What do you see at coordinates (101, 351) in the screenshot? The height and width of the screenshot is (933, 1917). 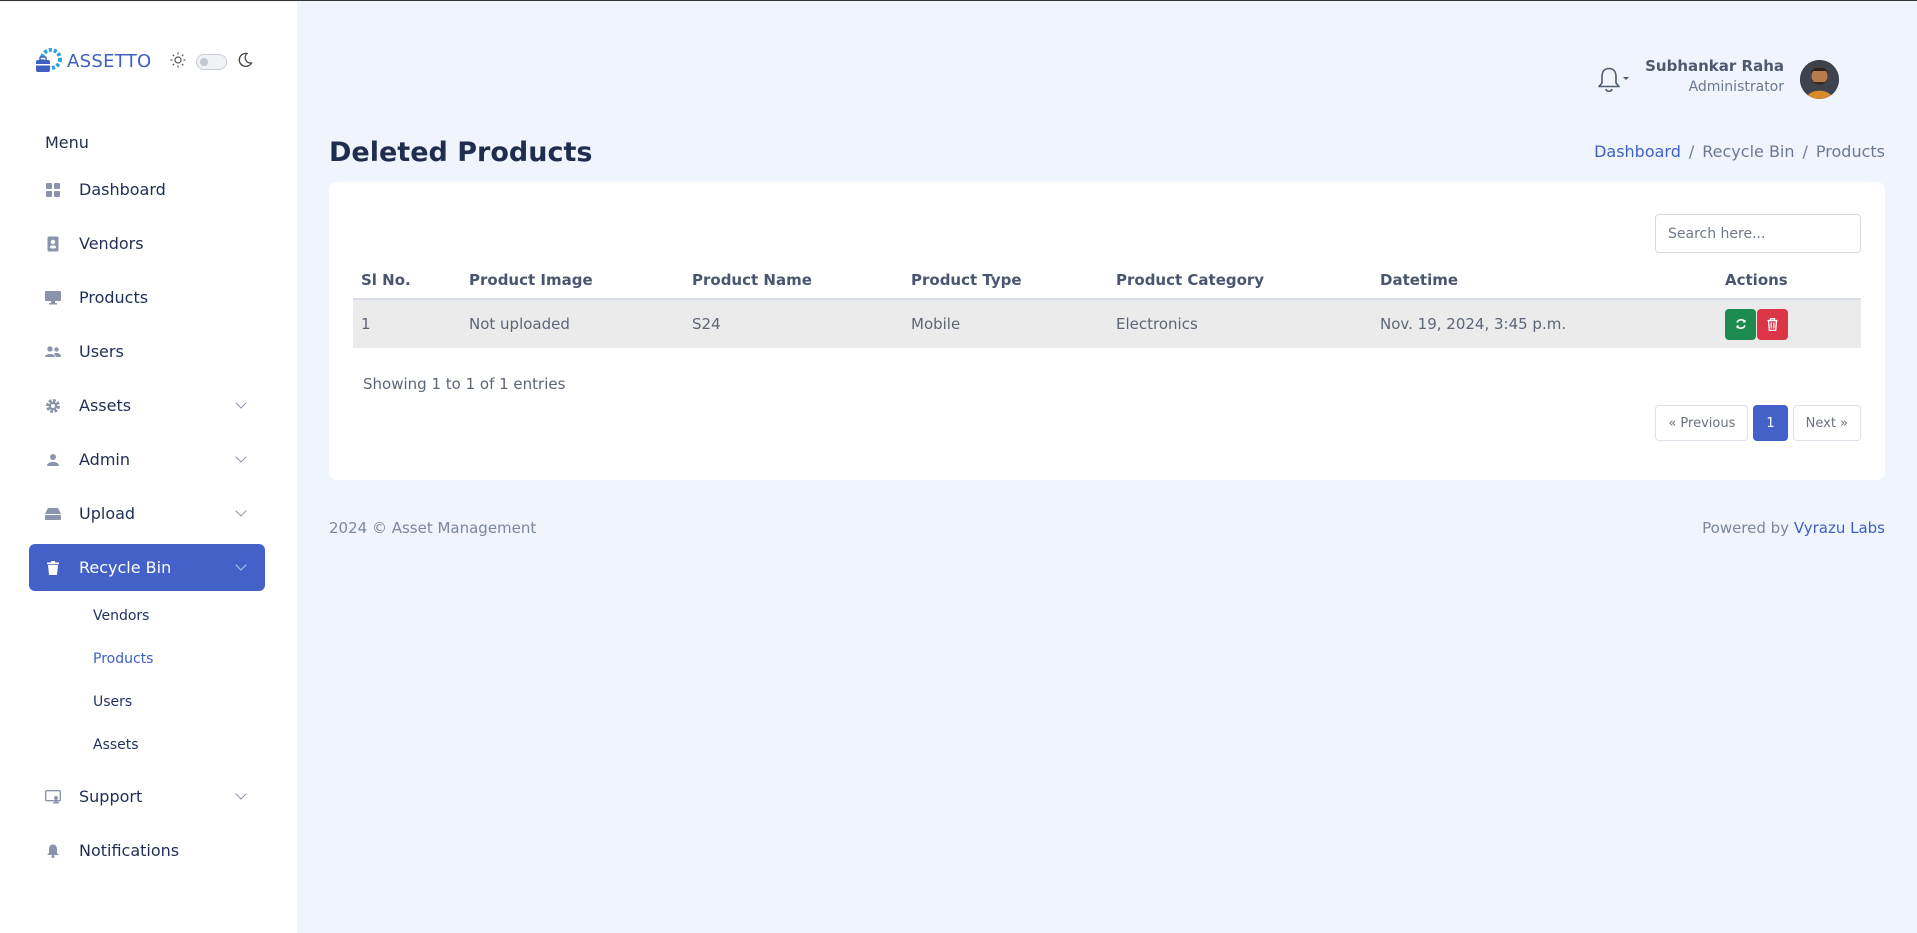 I see `sidebar-item-label: Users` at bounding box center [101, 351].